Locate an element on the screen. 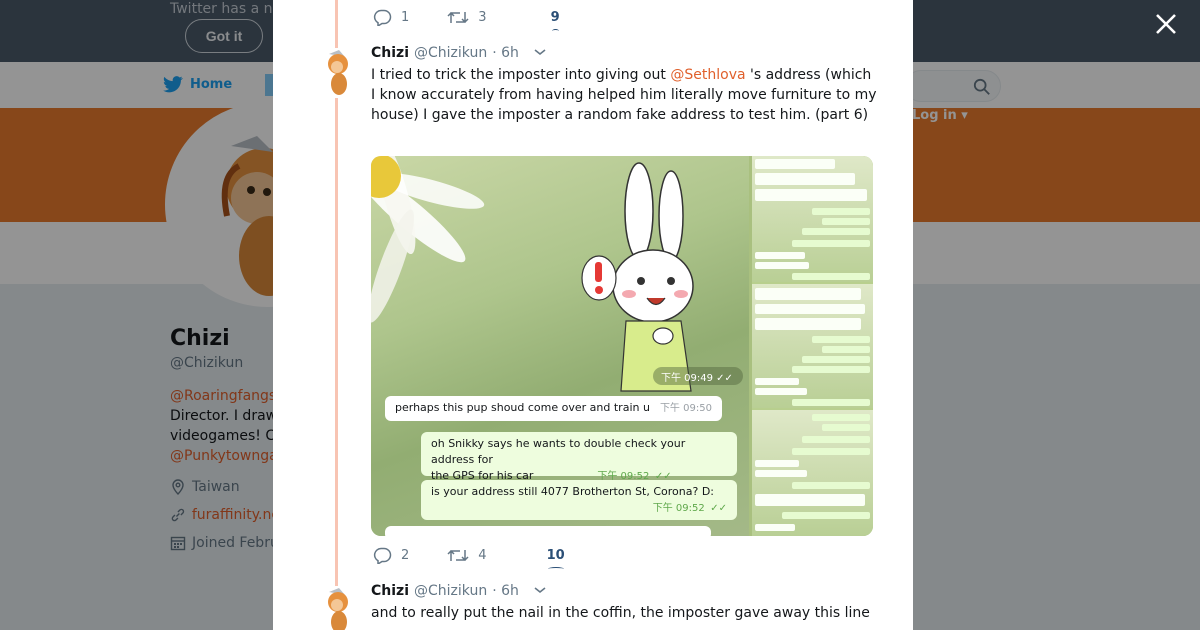  tweet-actions: 1 3 9 is located at coordinates (466, 19).